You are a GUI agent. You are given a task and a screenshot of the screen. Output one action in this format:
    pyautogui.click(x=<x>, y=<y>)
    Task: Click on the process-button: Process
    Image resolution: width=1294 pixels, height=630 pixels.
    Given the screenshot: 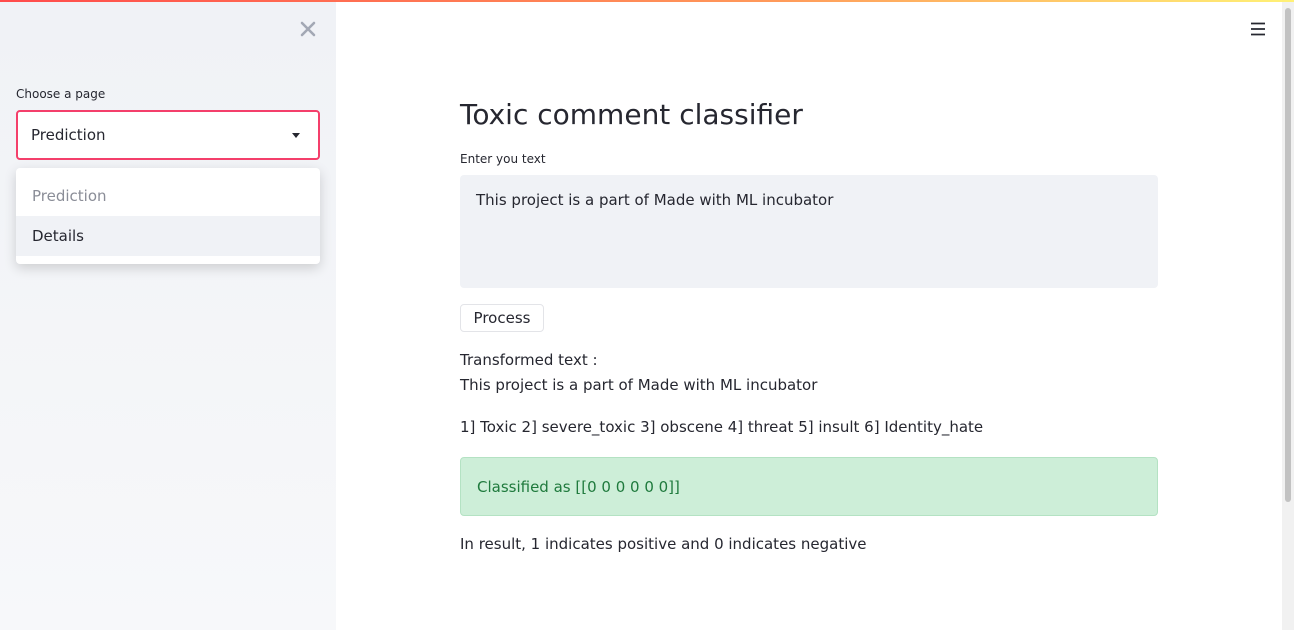 What is the action you would take?
    pyautogui.click(x=502, y=318)
    